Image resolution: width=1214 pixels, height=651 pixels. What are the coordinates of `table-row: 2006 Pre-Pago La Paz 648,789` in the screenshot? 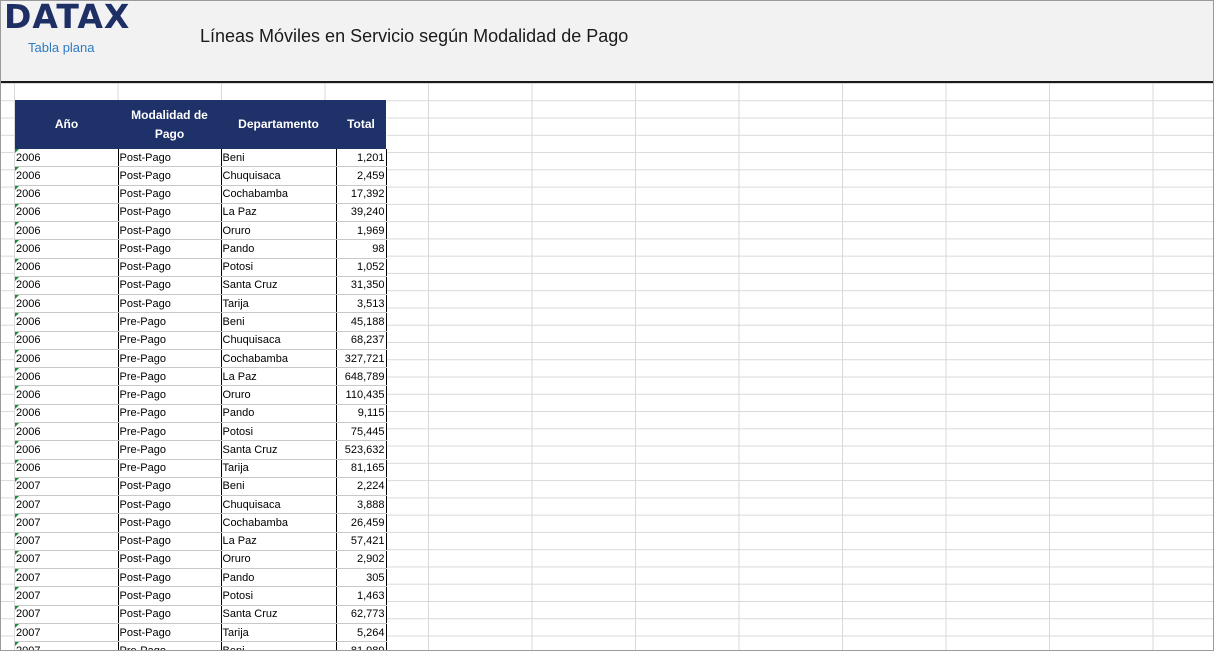 It's located at (201, 377).